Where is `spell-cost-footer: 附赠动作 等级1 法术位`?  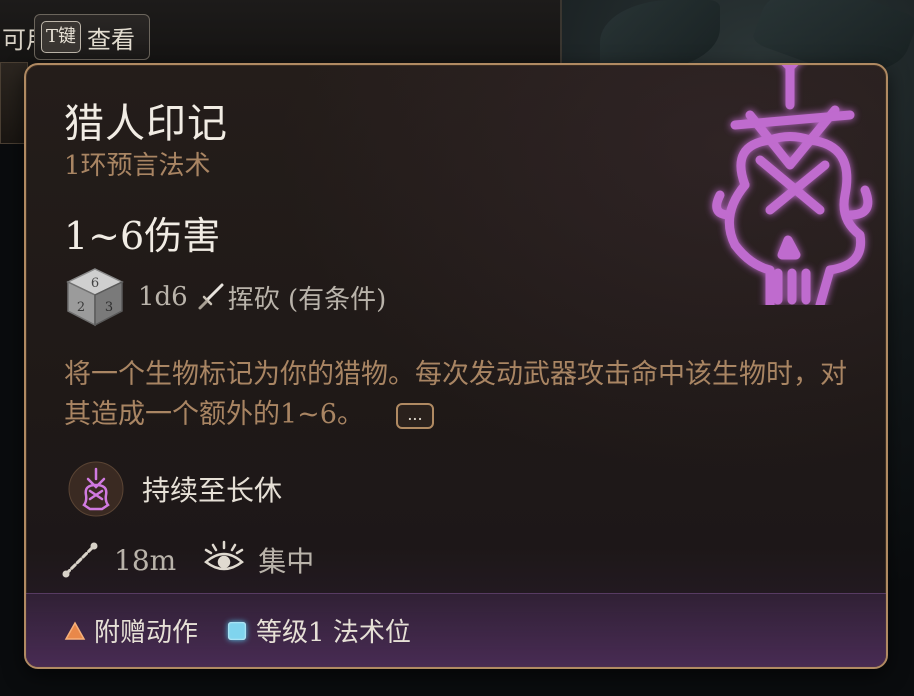 spell-cost-footer: 附赠动作 等级1 法术位 is located at coordinates (456, 630).